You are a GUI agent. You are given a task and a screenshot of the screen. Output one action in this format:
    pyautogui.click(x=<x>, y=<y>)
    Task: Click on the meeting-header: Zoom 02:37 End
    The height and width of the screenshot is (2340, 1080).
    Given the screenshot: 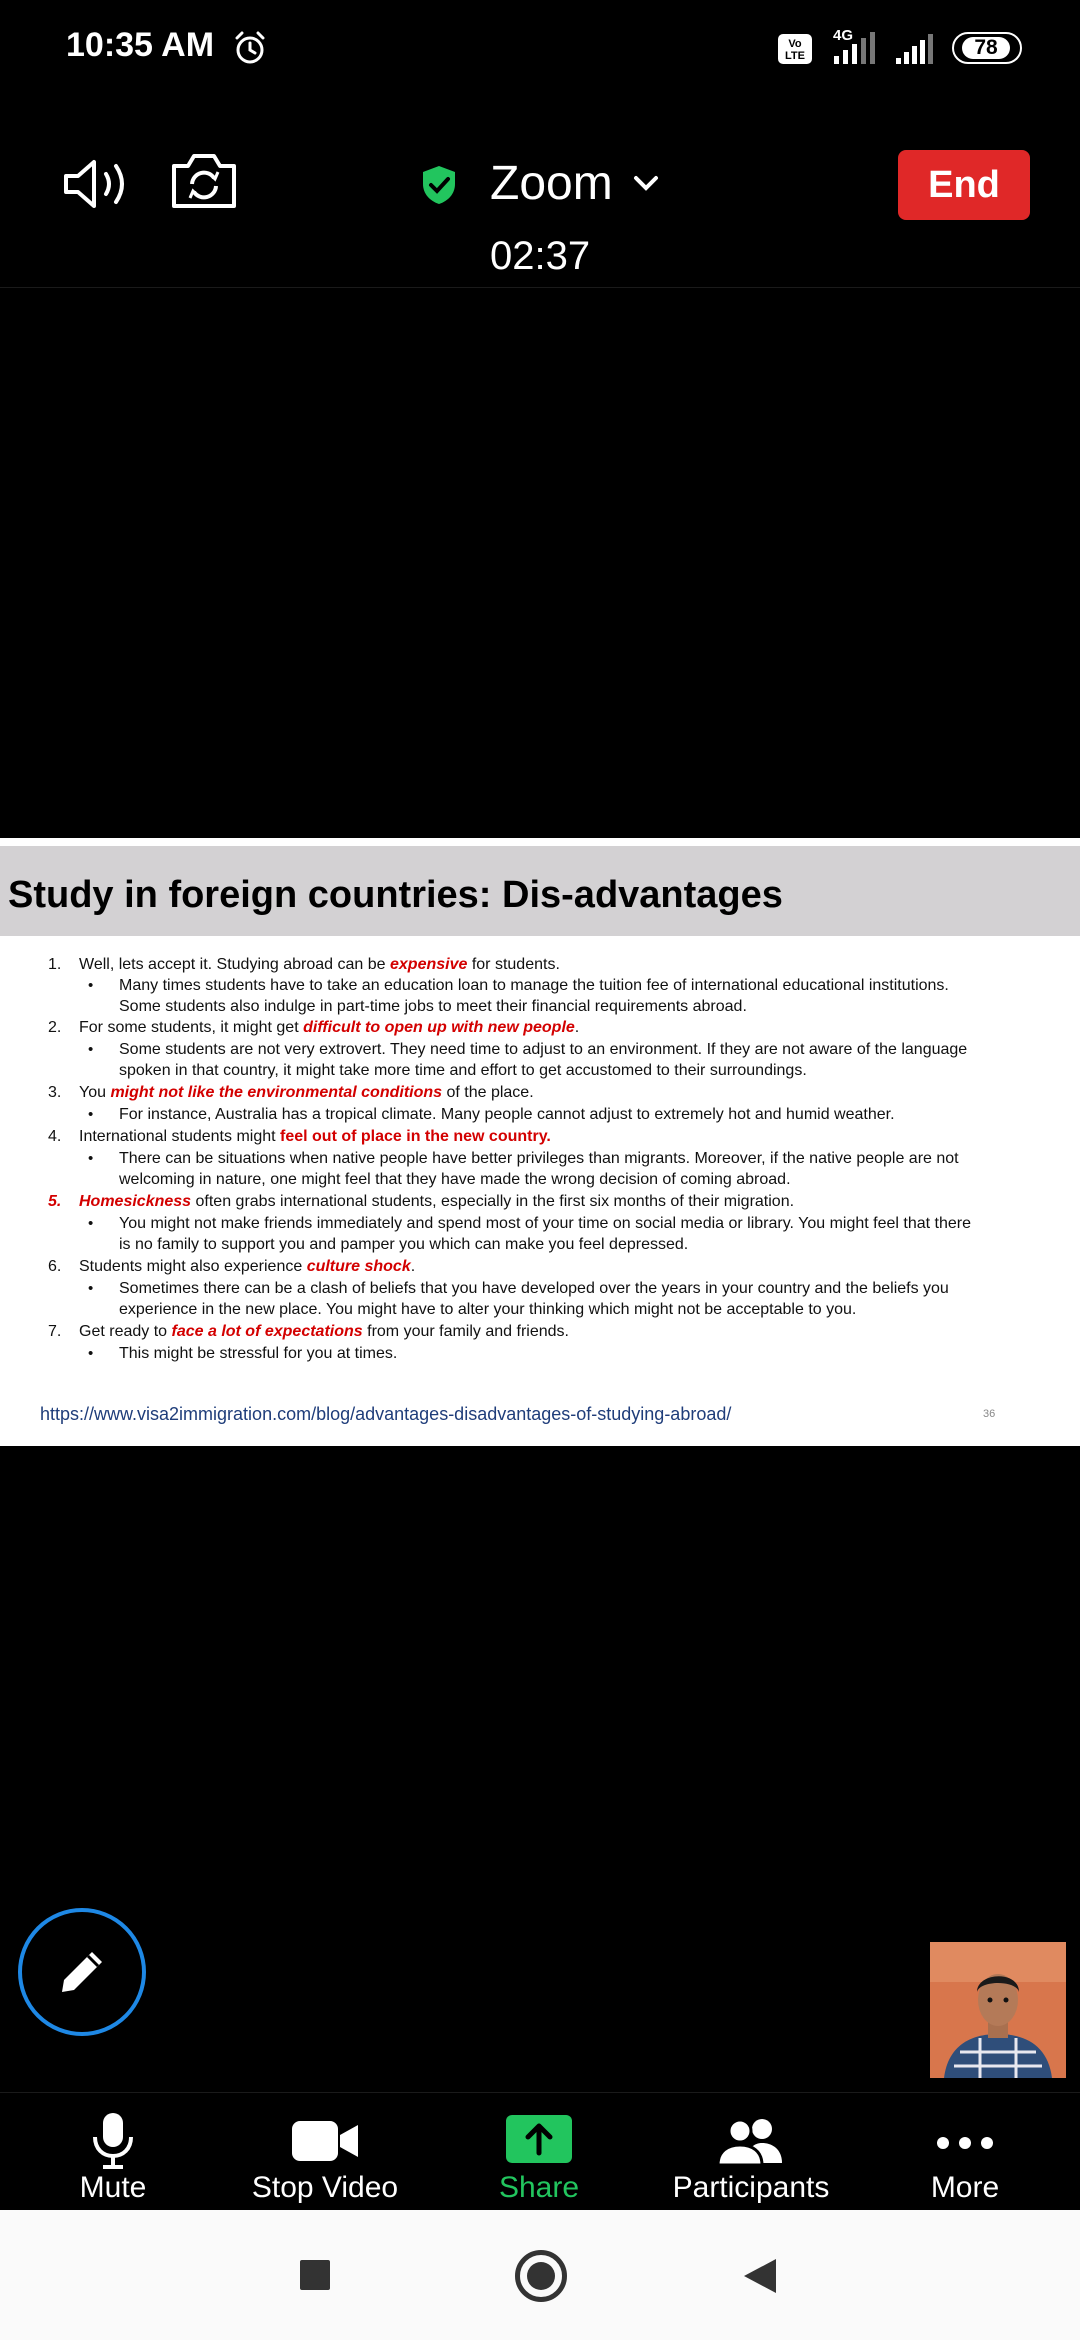 What is the action you would take?
    pyautogui.click(x=540, y=192)
    